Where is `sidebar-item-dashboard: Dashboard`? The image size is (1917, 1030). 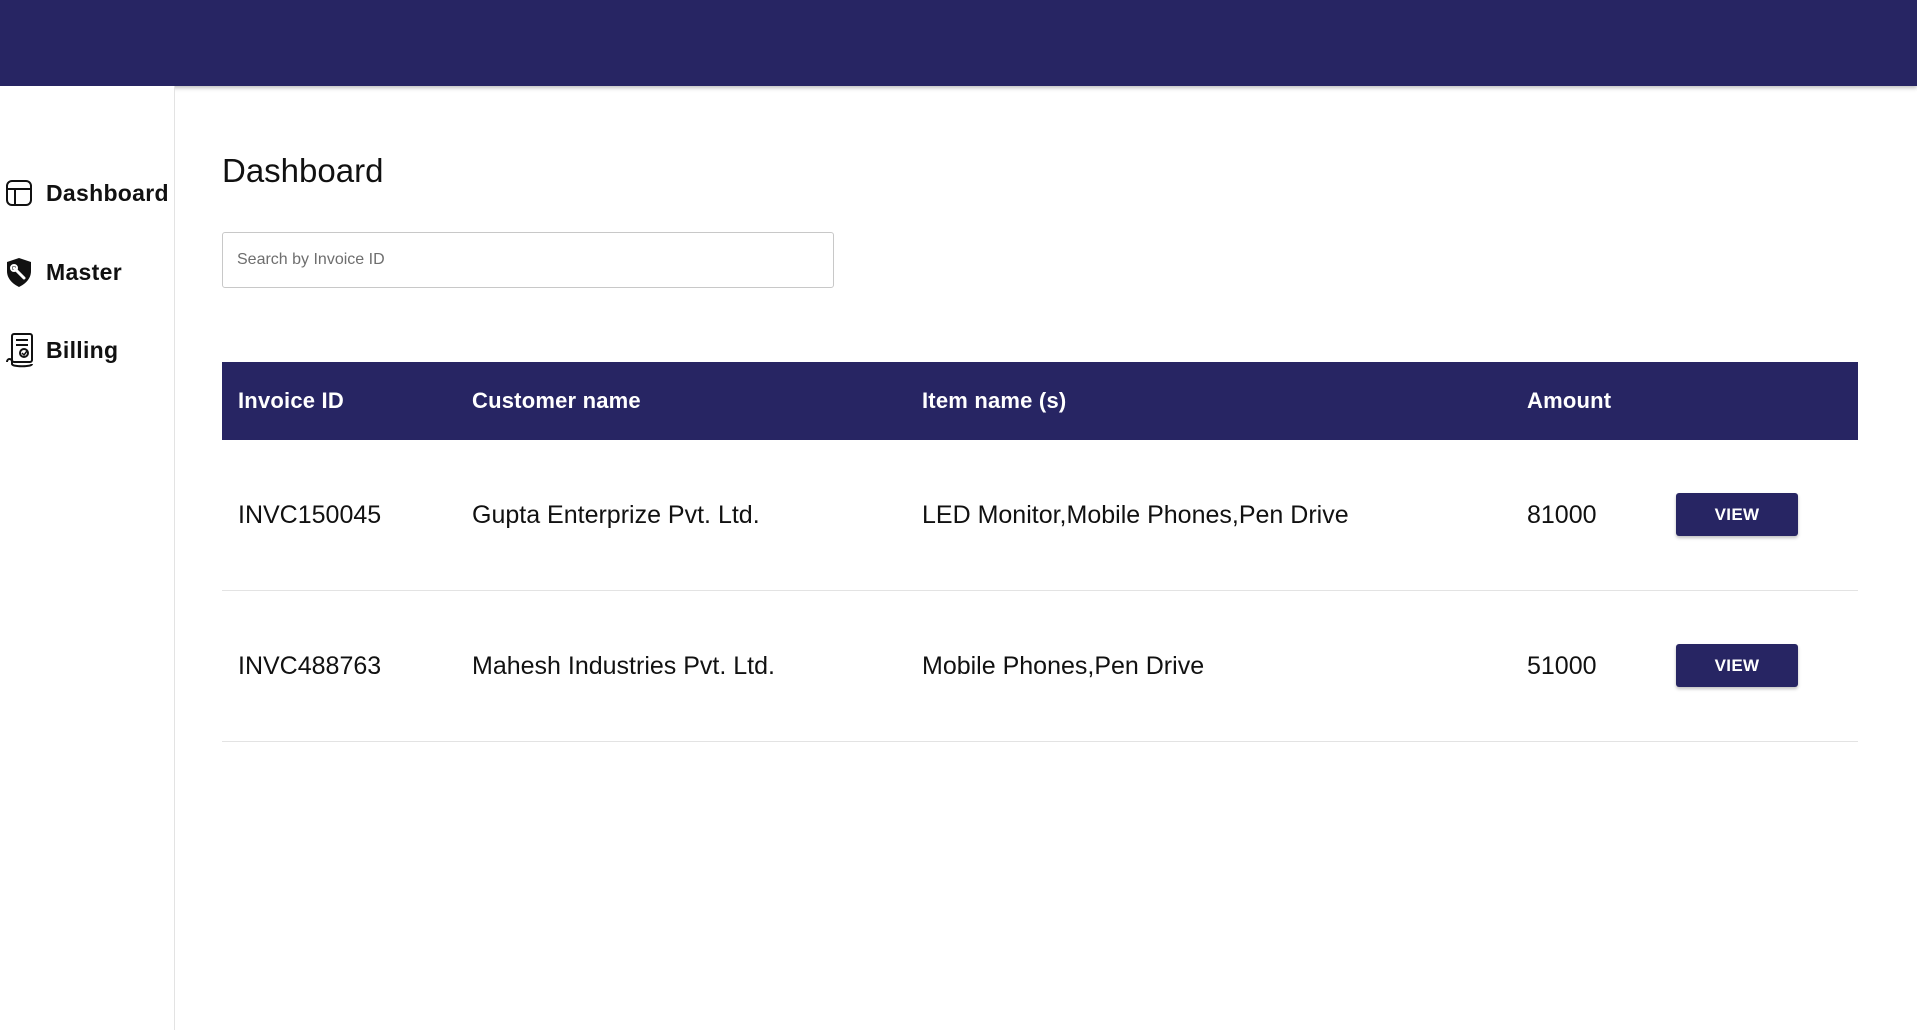 sidebar-item-dashboard: Dashboard is located at coordinates (86, 193).